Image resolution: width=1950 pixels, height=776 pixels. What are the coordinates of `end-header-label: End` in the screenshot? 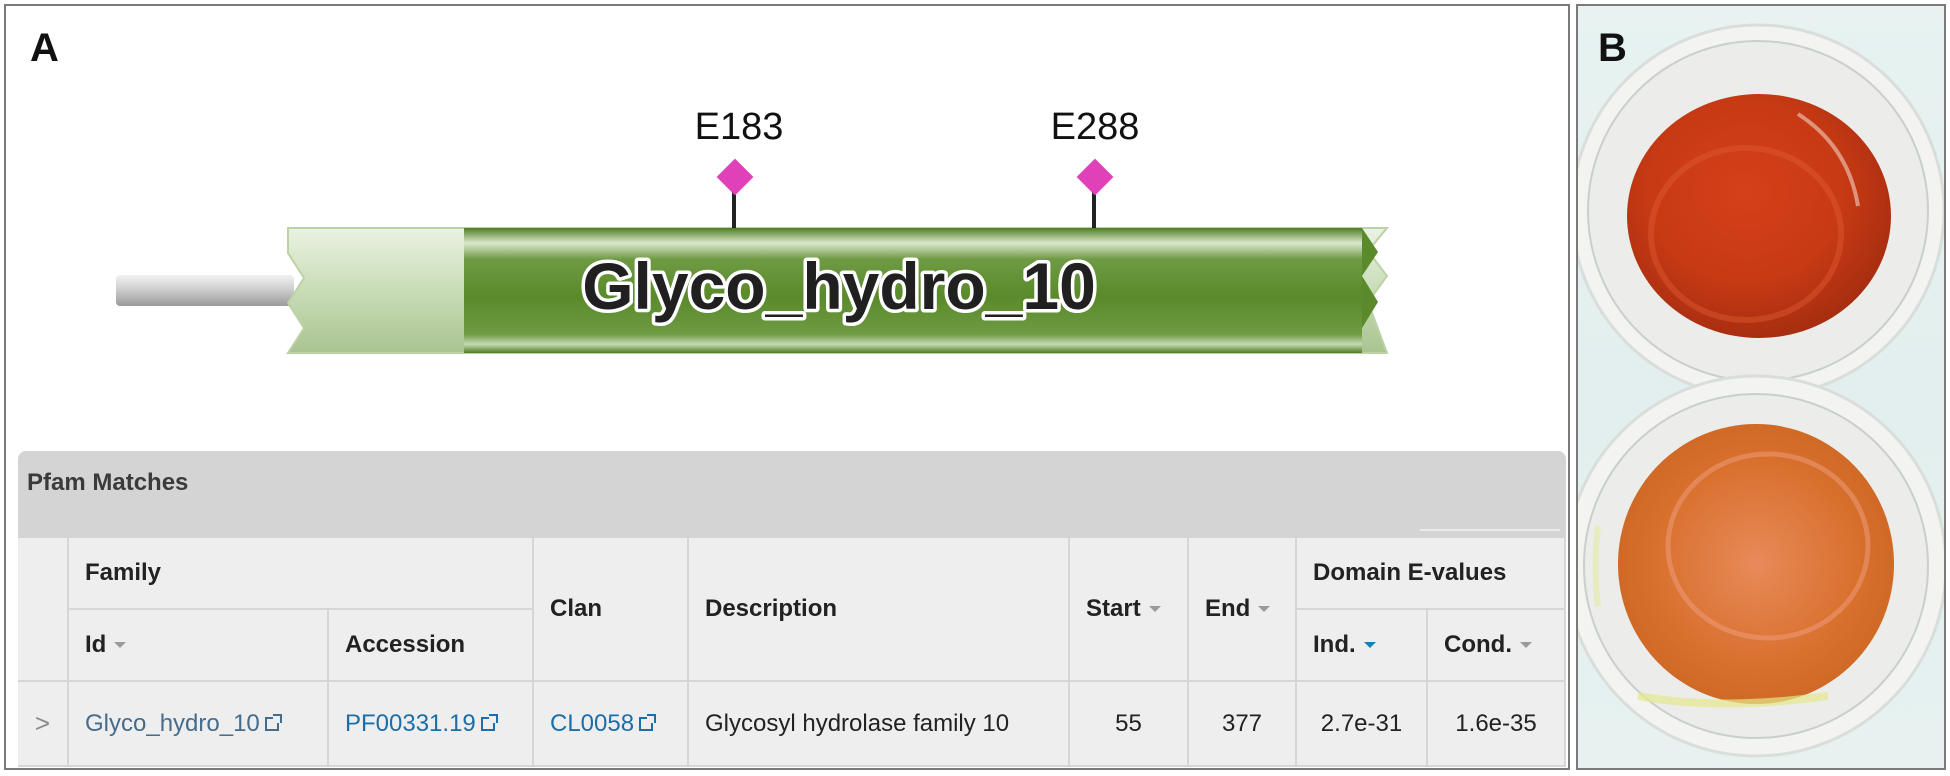 It's located at (1228, 608).